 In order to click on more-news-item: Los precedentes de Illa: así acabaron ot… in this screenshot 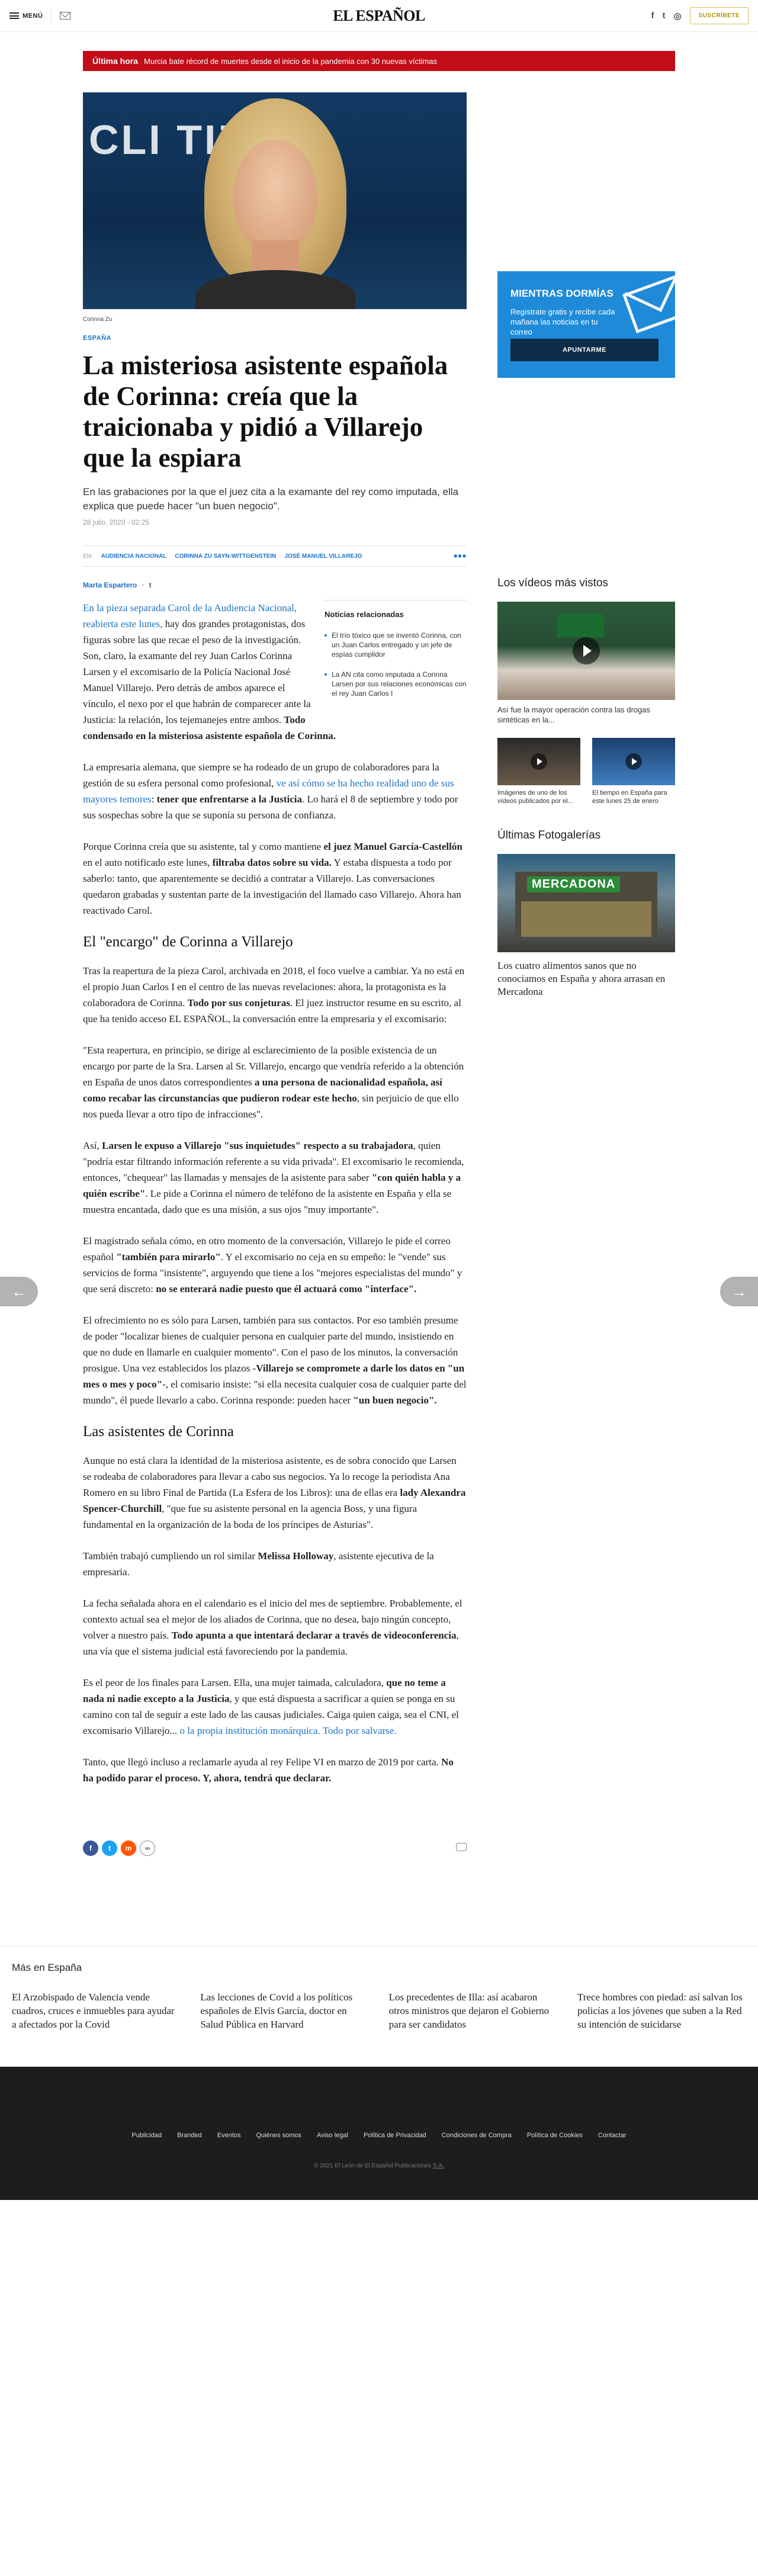, I will do `click(473, 2010)`.